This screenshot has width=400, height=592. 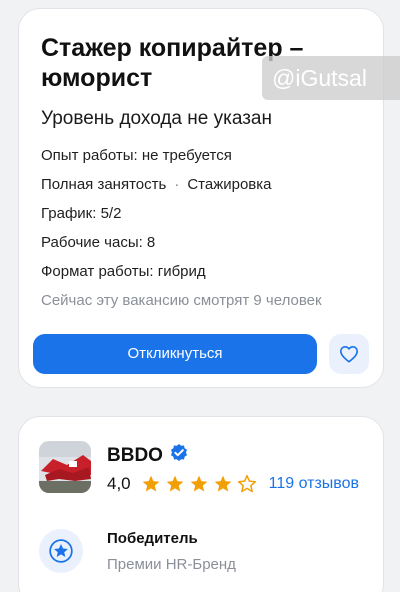 I want to click on rating-row: 4,0 119 отзывов, so click(x=233, y=484).